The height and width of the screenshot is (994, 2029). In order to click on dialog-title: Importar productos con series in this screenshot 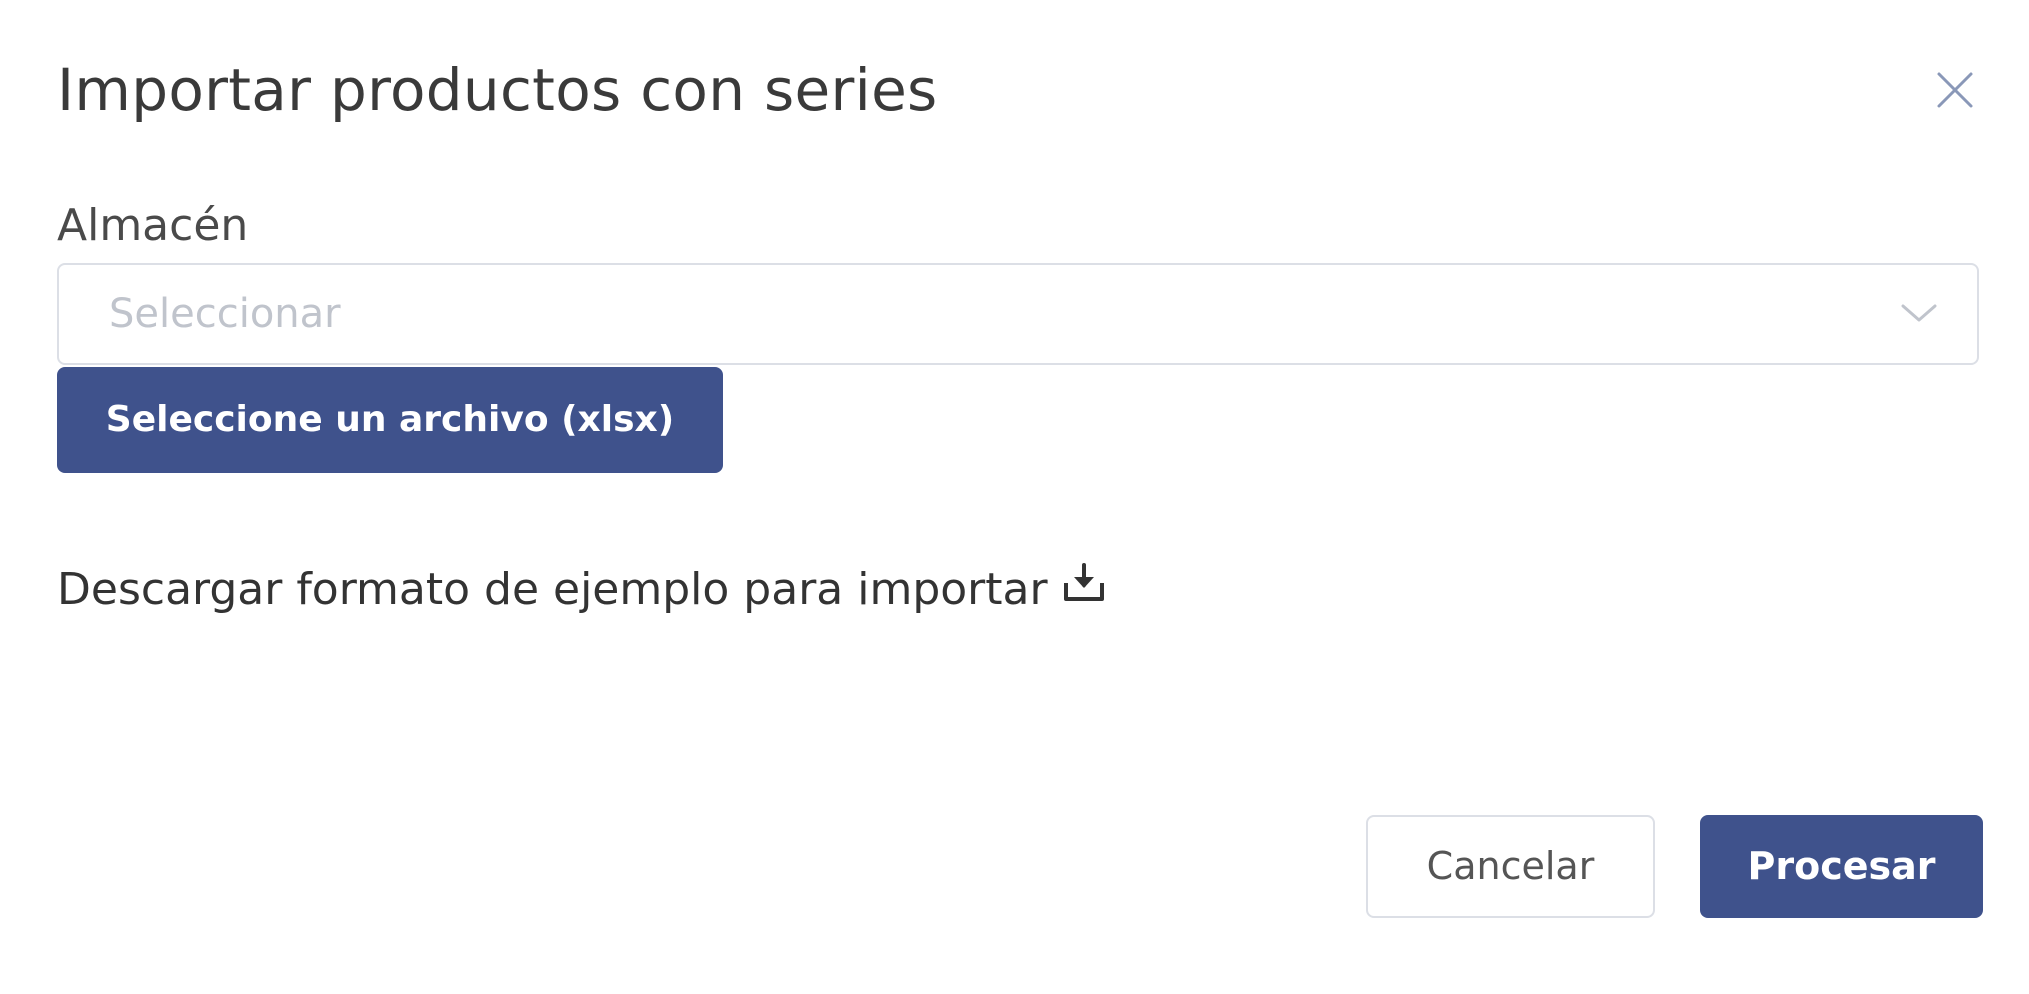, I will do `click(497, 90)`.